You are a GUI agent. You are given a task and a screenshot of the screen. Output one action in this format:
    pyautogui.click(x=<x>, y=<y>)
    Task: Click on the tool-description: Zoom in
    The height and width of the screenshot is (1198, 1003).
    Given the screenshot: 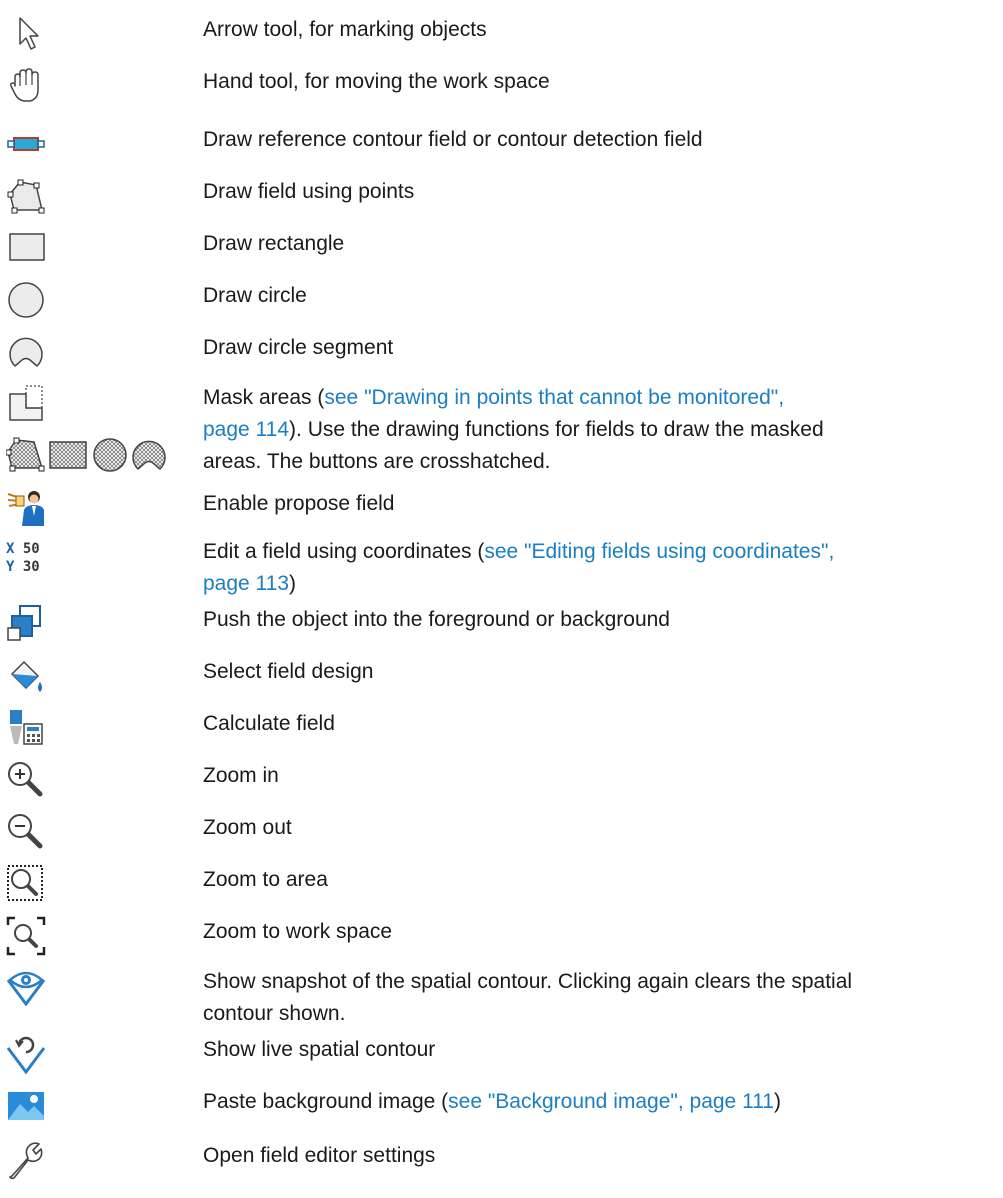 What is the action you would take?
    pyautogui.click(x=241, y=775)
    